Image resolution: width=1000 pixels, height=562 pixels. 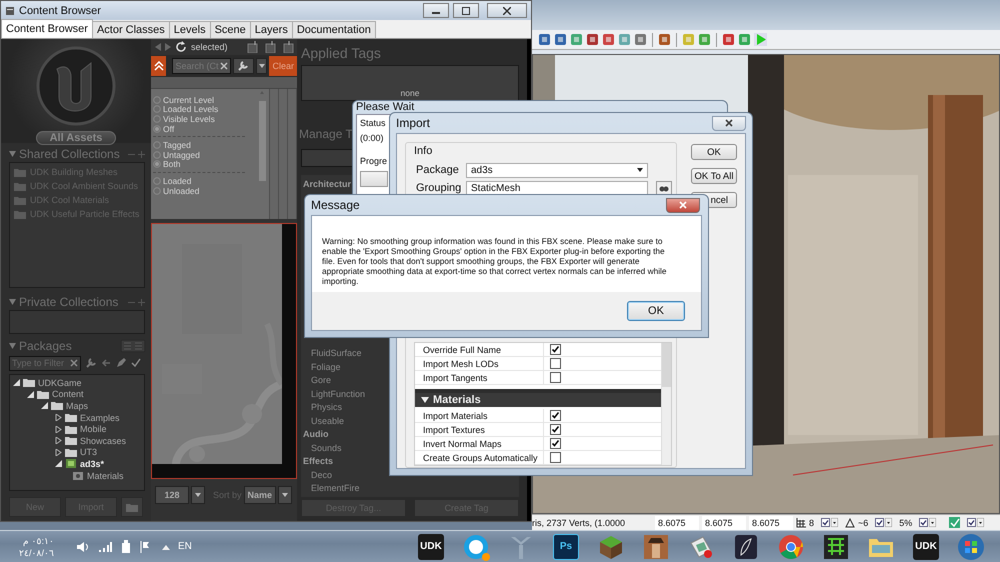 I want to click on tab: Levels, so click(x=189, y=29).